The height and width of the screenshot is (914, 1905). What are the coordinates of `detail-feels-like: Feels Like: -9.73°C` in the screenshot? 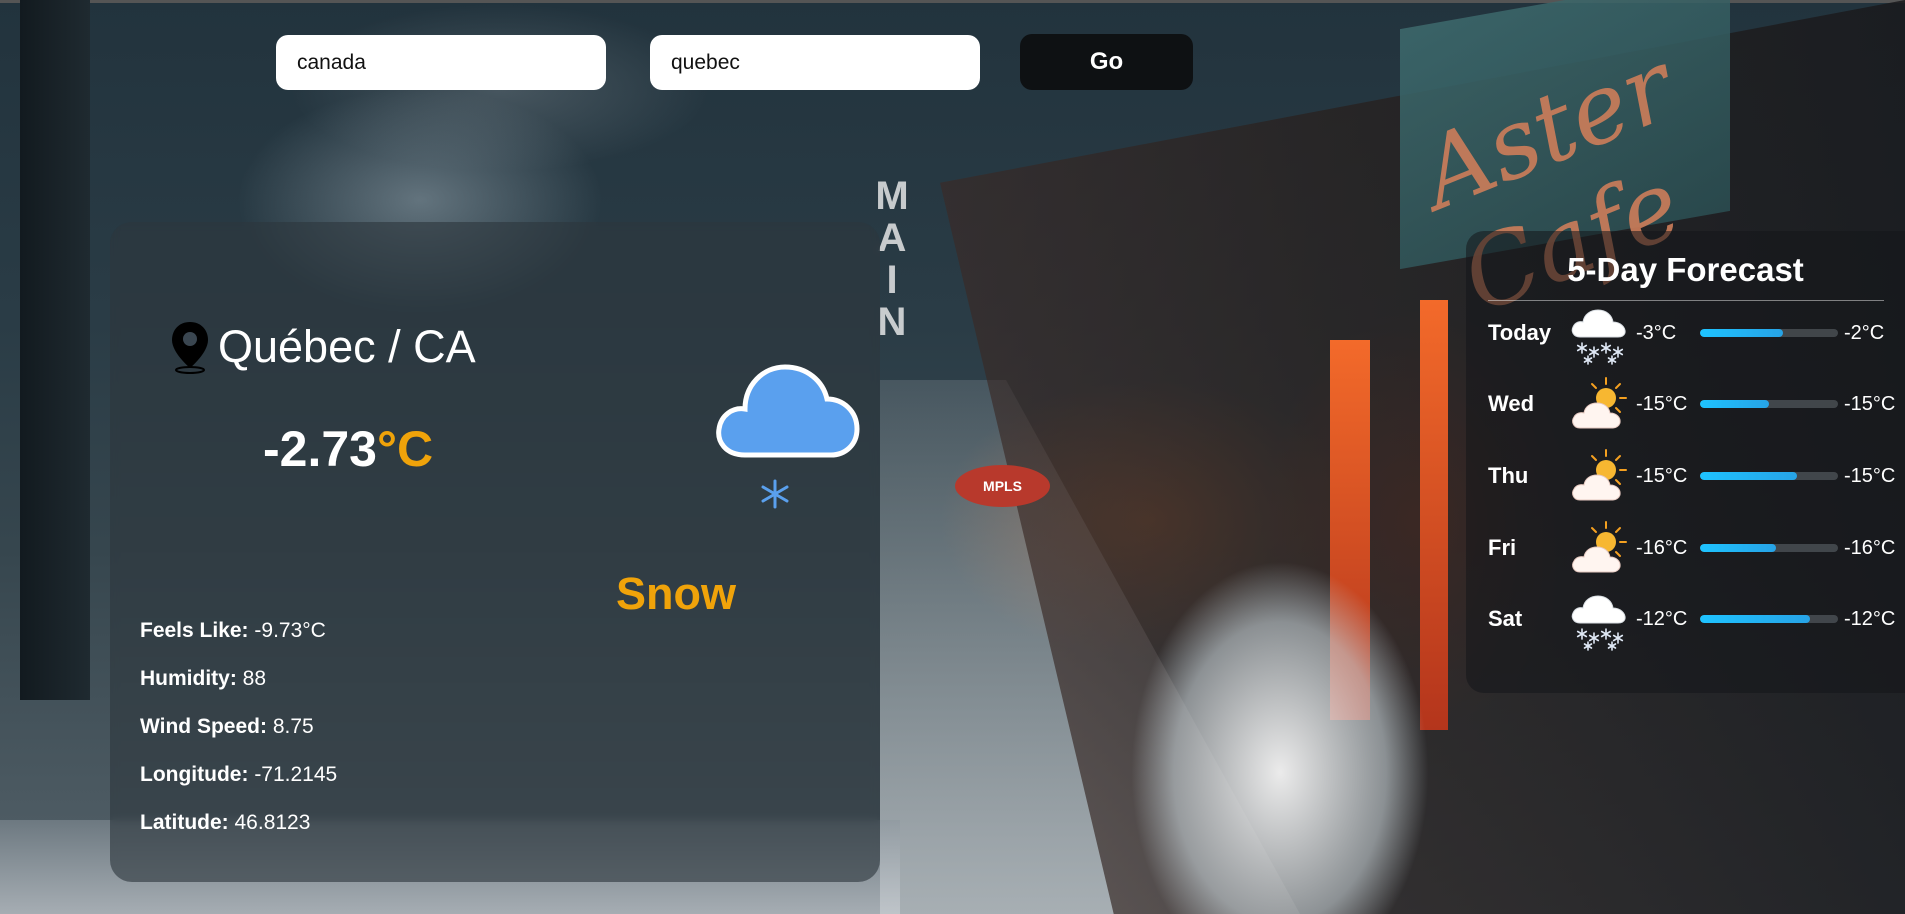 It's located at (238, 631).